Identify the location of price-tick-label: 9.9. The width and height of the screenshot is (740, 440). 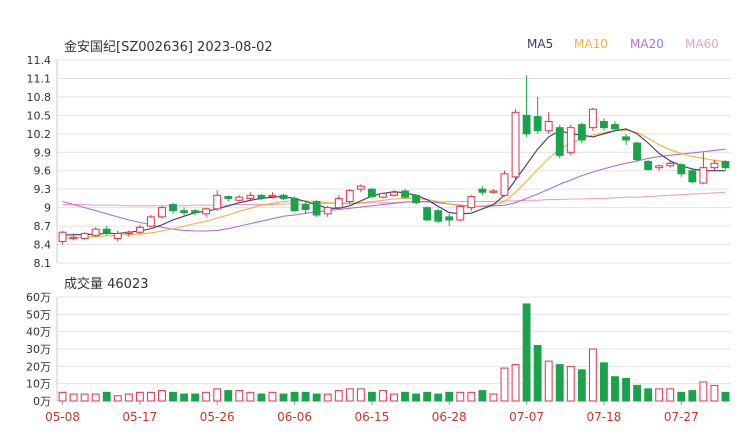
(43, 152).